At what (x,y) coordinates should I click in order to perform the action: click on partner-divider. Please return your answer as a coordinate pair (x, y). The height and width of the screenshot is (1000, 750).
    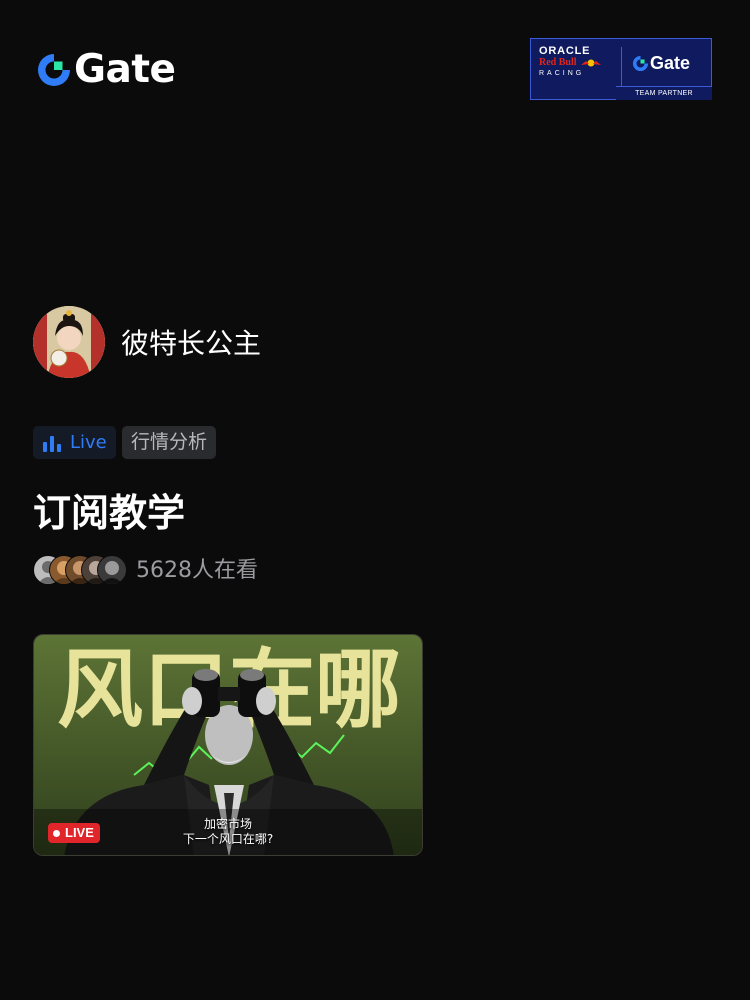
    Looking at the image, I should click on (621, 67).